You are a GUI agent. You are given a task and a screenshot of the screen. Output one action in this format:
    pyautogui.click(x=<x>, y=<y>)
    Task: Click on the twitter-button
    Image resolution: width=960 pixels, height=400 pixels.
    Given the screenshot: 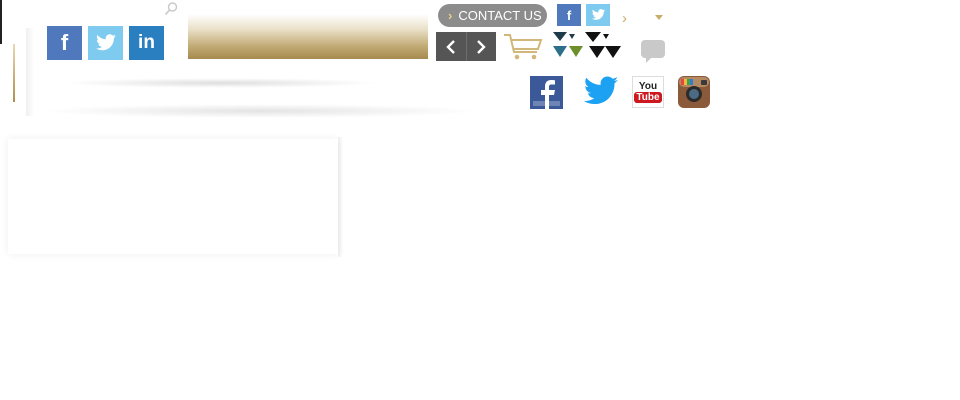 What is the action you would take?
    pyautogui.click(x=105, y=43)
    